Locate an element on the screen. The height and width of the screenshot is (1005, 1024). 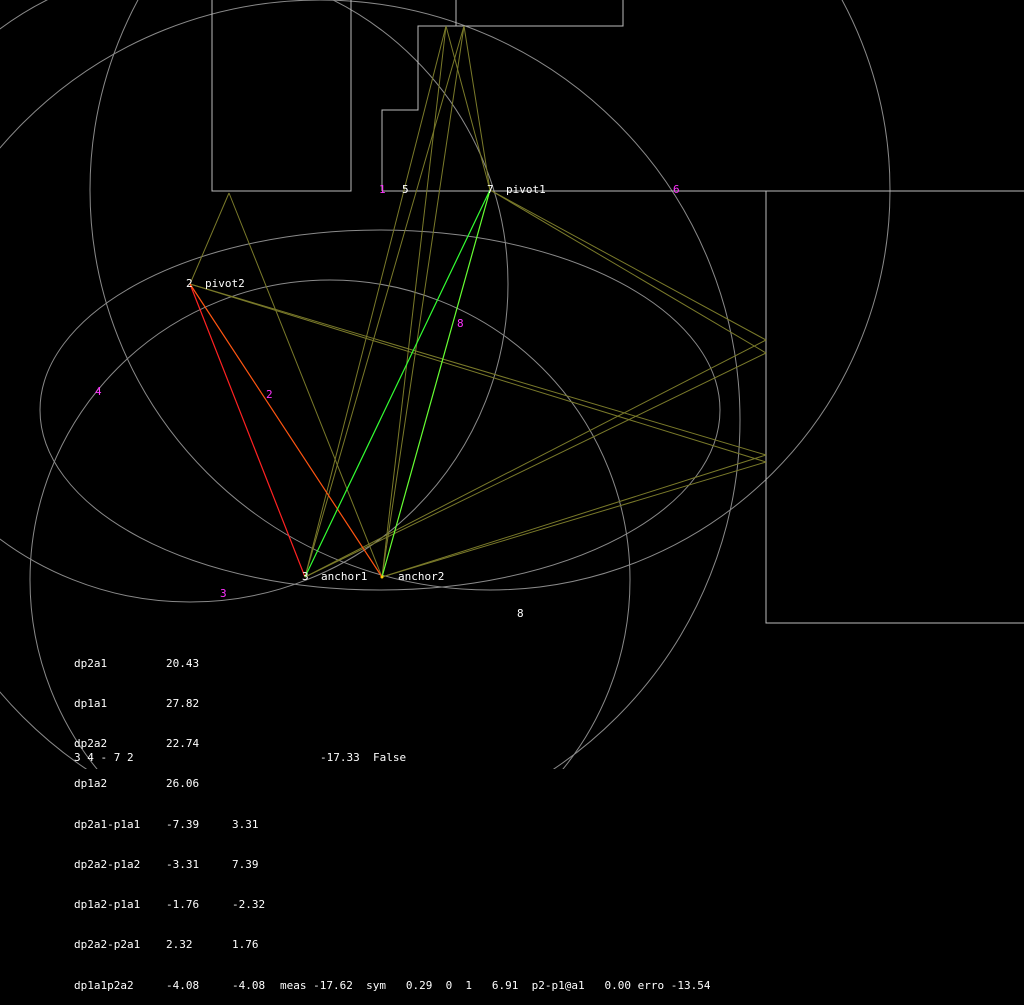
stat-name: dp1a1p2a2 is located at coordinates (104, 985).